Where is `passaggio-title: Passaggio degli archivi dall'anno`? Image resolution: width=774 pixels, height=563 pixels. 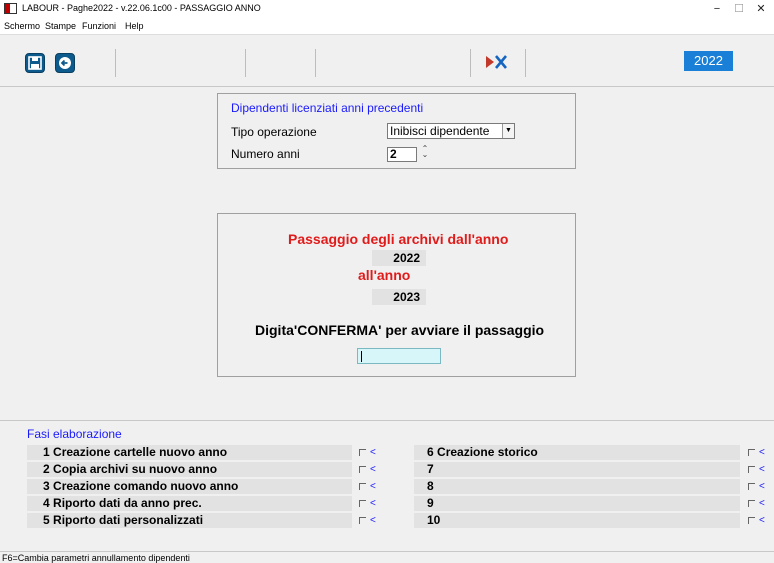 passaggio-title: Passaggio degli archivi dall'anno is located at coordinates (398, 239).